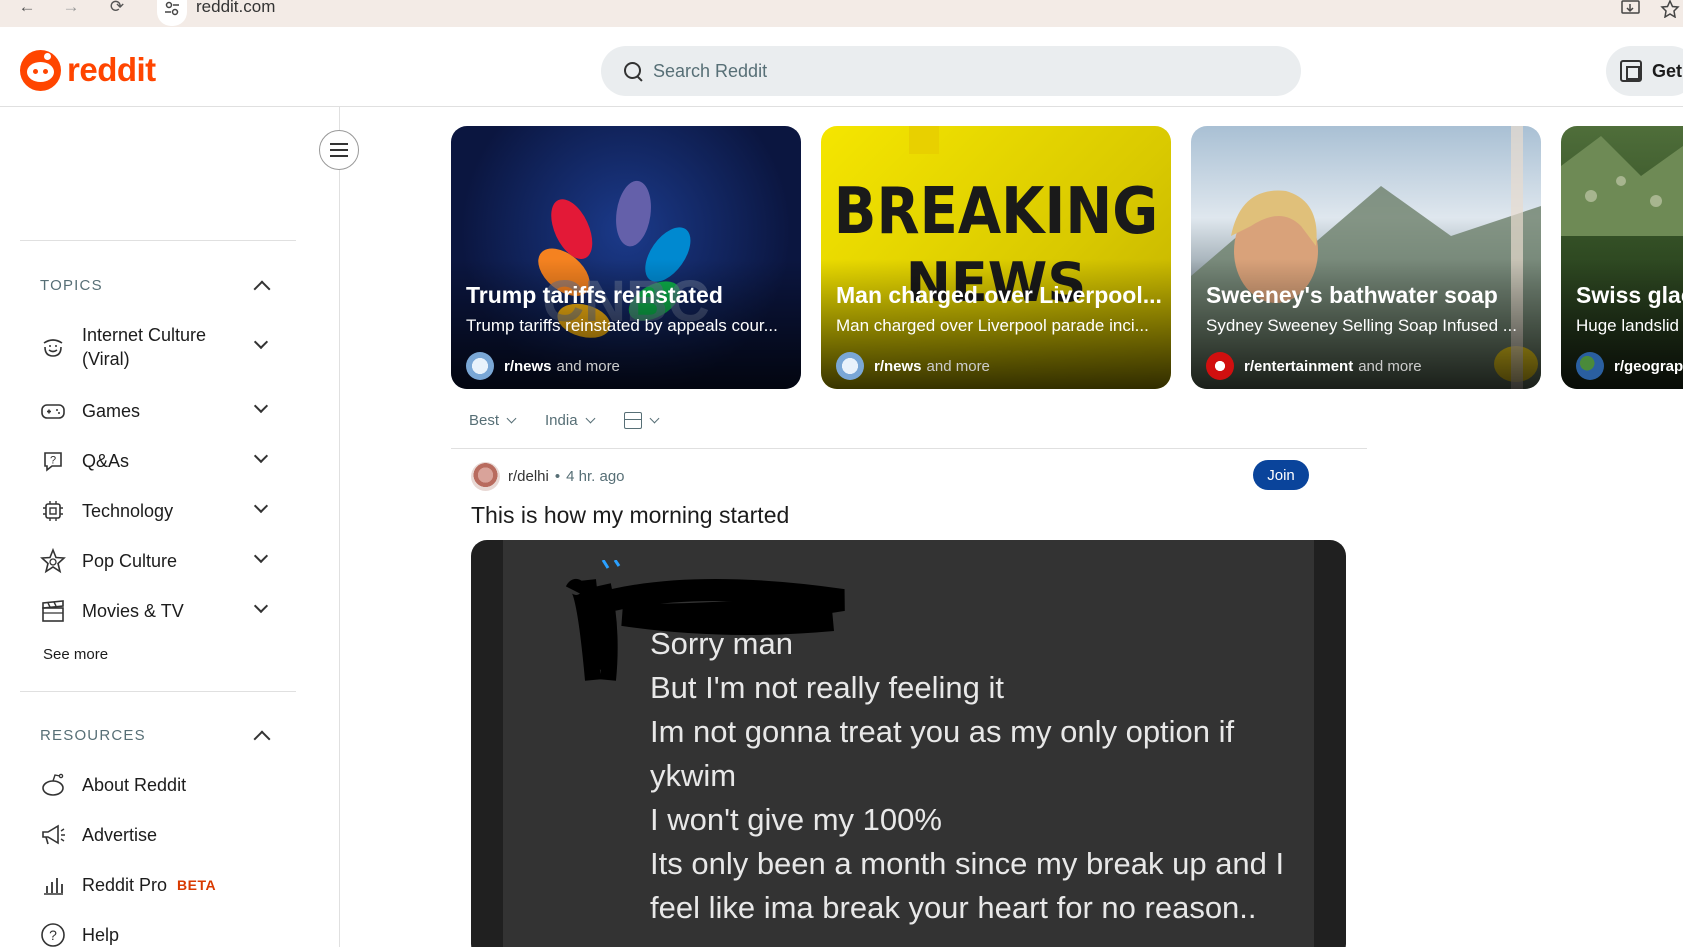 The height and width of the screenshot is (947, 1683). What do you see at coordinates (117, 8) in the screenshot?
I see `reload-icon: ⟳` at bounding box center [117, 8].